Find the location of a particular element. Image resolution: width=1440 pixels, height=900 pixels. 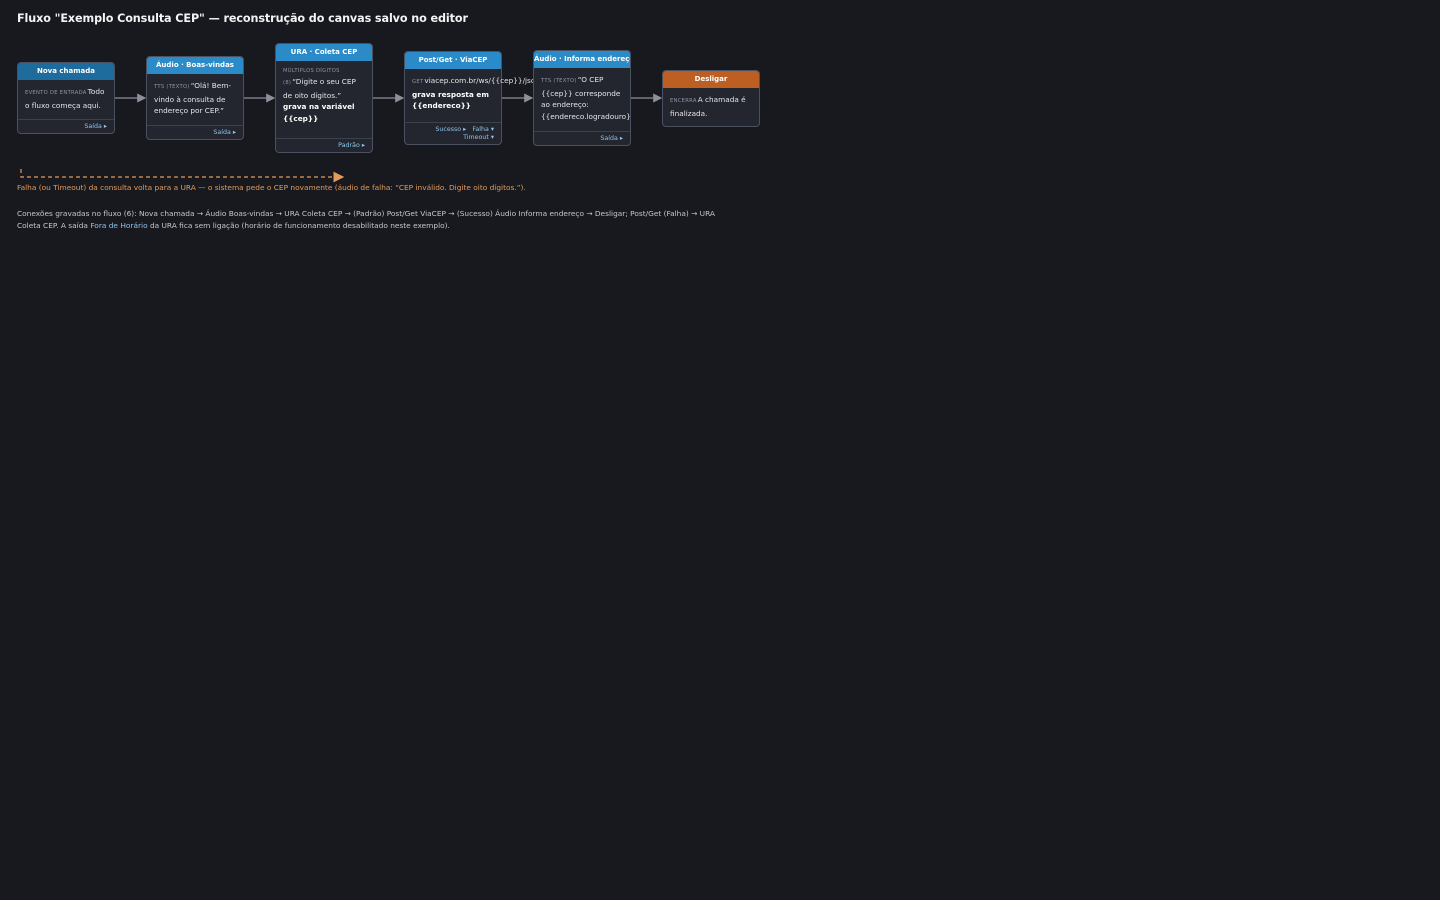

node-title: Nova chamada is located at coordinates (66, 71).